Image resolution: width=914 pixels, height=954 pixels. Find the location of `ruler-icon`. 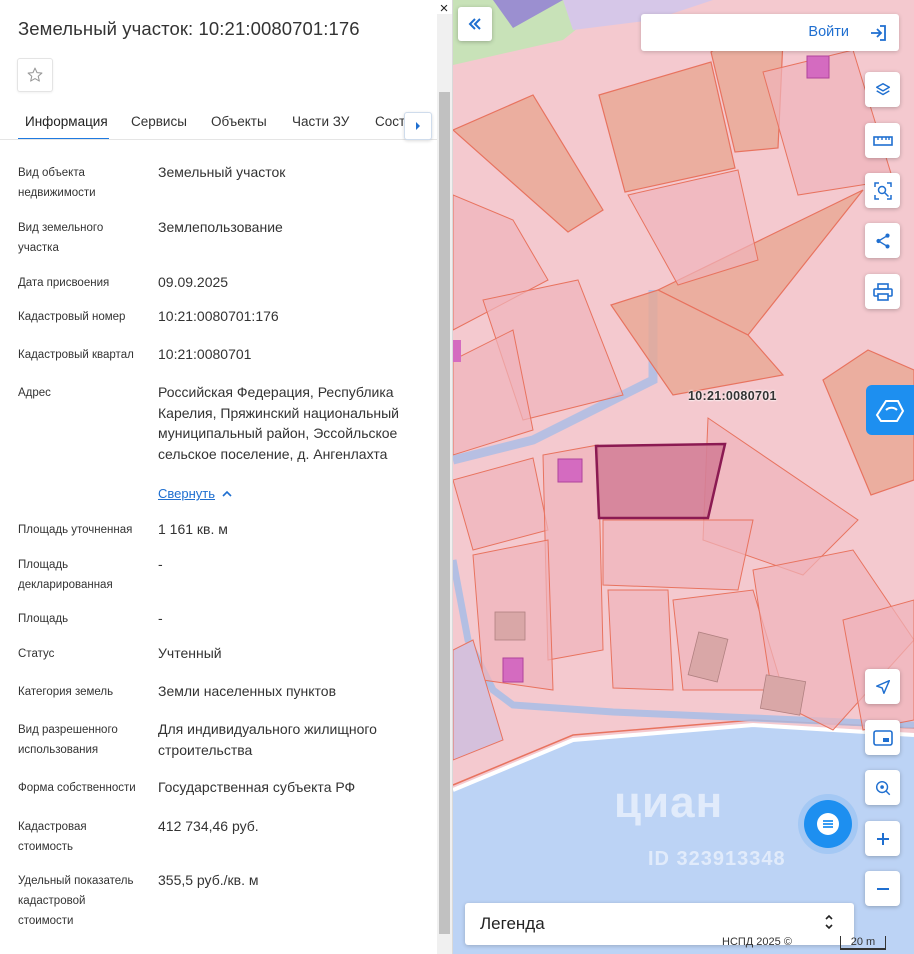

ruler-icon is located at coordinates (882, 140).